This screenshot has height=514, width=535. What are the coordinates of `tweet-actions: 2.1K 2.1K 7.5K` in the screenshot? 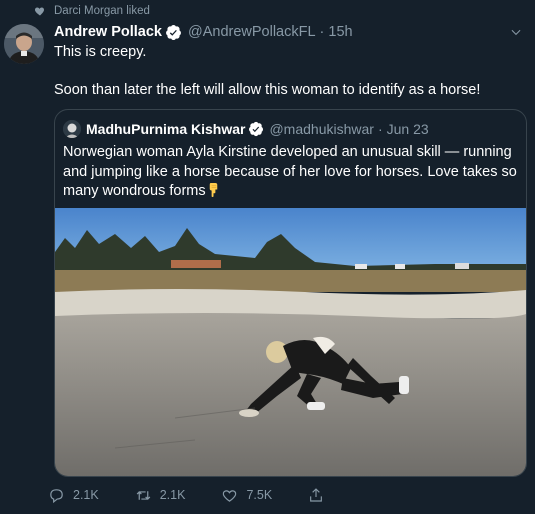 It's located at (204, 495).